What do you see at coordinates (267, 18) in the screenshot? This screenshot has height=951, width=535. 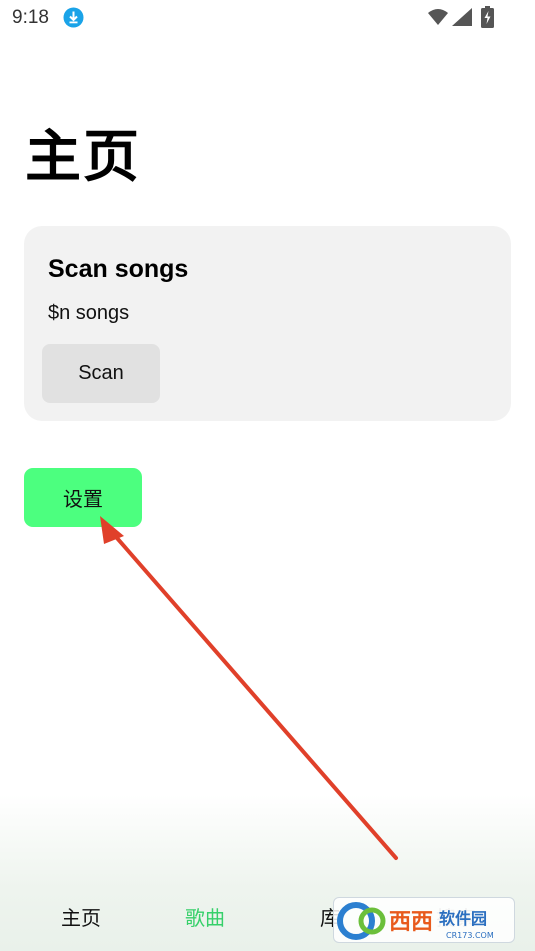 I see `status-bar: 9:18` at bounding box center [267, 18].